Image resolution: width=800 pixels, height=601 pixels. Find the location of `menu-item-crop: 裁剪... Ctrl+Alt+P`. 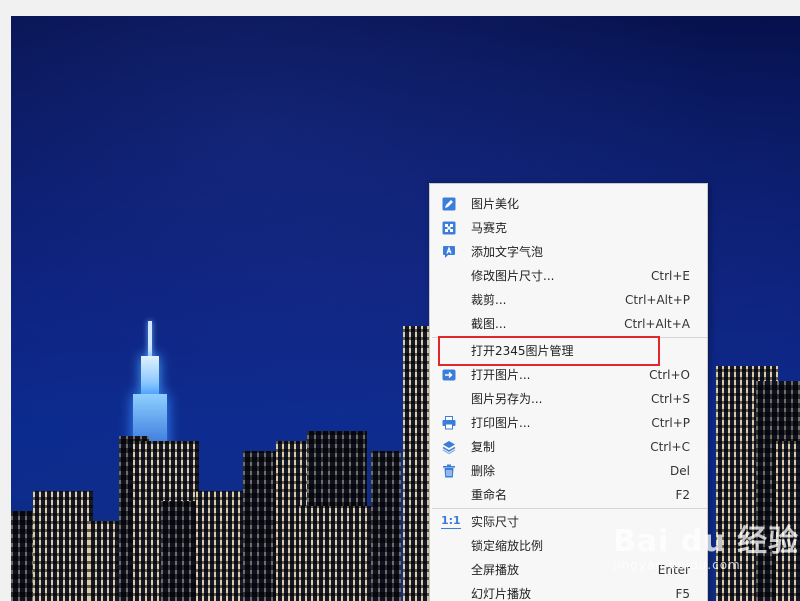

menu-item-crop: 裁剪... Ctrl+Alt+P is located at coordinates (568, 300).